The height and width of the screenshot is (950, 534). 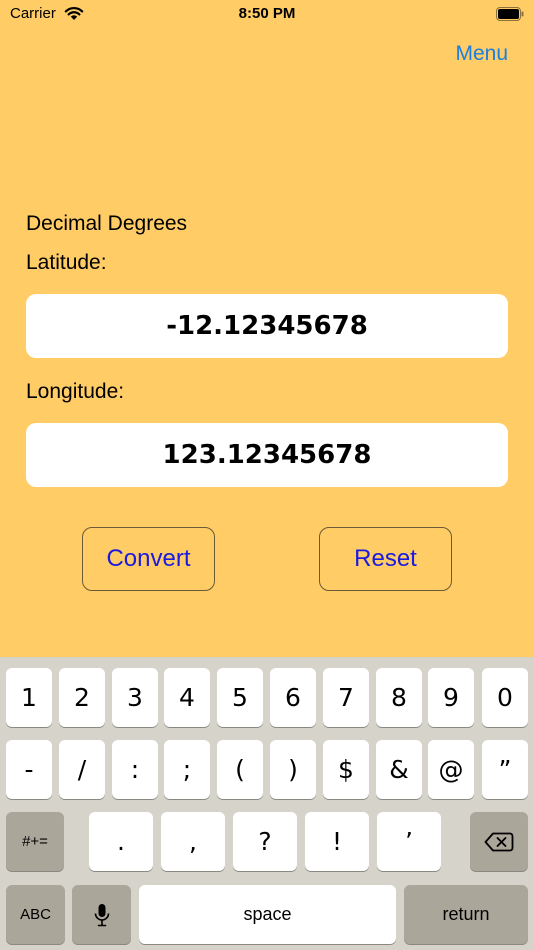 I want to click on clock: 8:50 PM, so click(x=267, y=13).